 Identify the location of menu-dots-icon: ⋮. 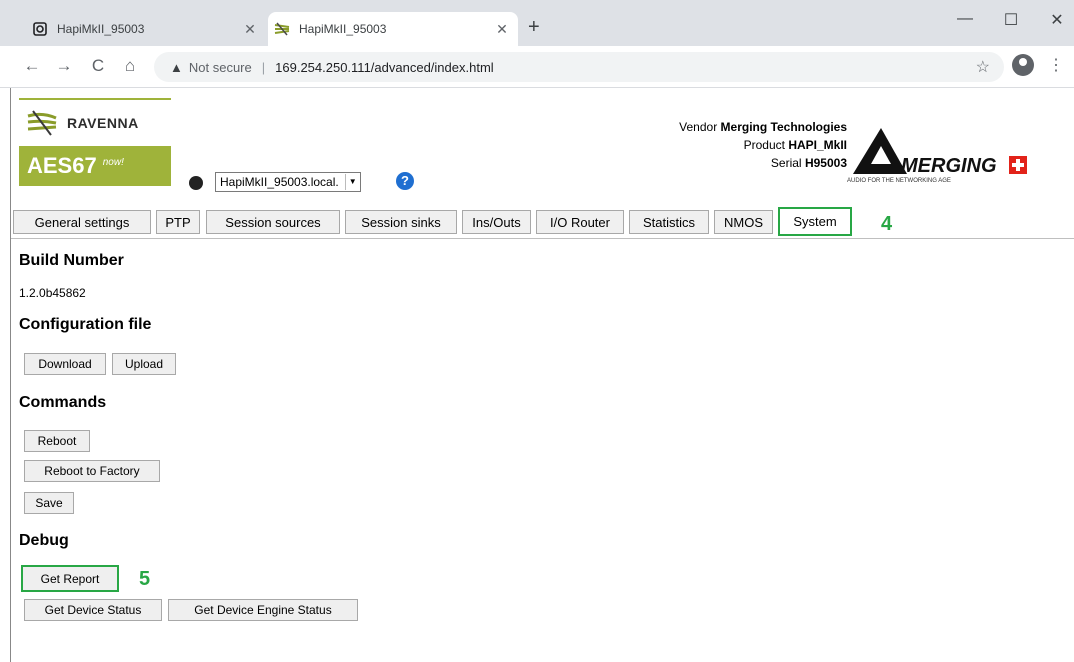
(1056, 65).